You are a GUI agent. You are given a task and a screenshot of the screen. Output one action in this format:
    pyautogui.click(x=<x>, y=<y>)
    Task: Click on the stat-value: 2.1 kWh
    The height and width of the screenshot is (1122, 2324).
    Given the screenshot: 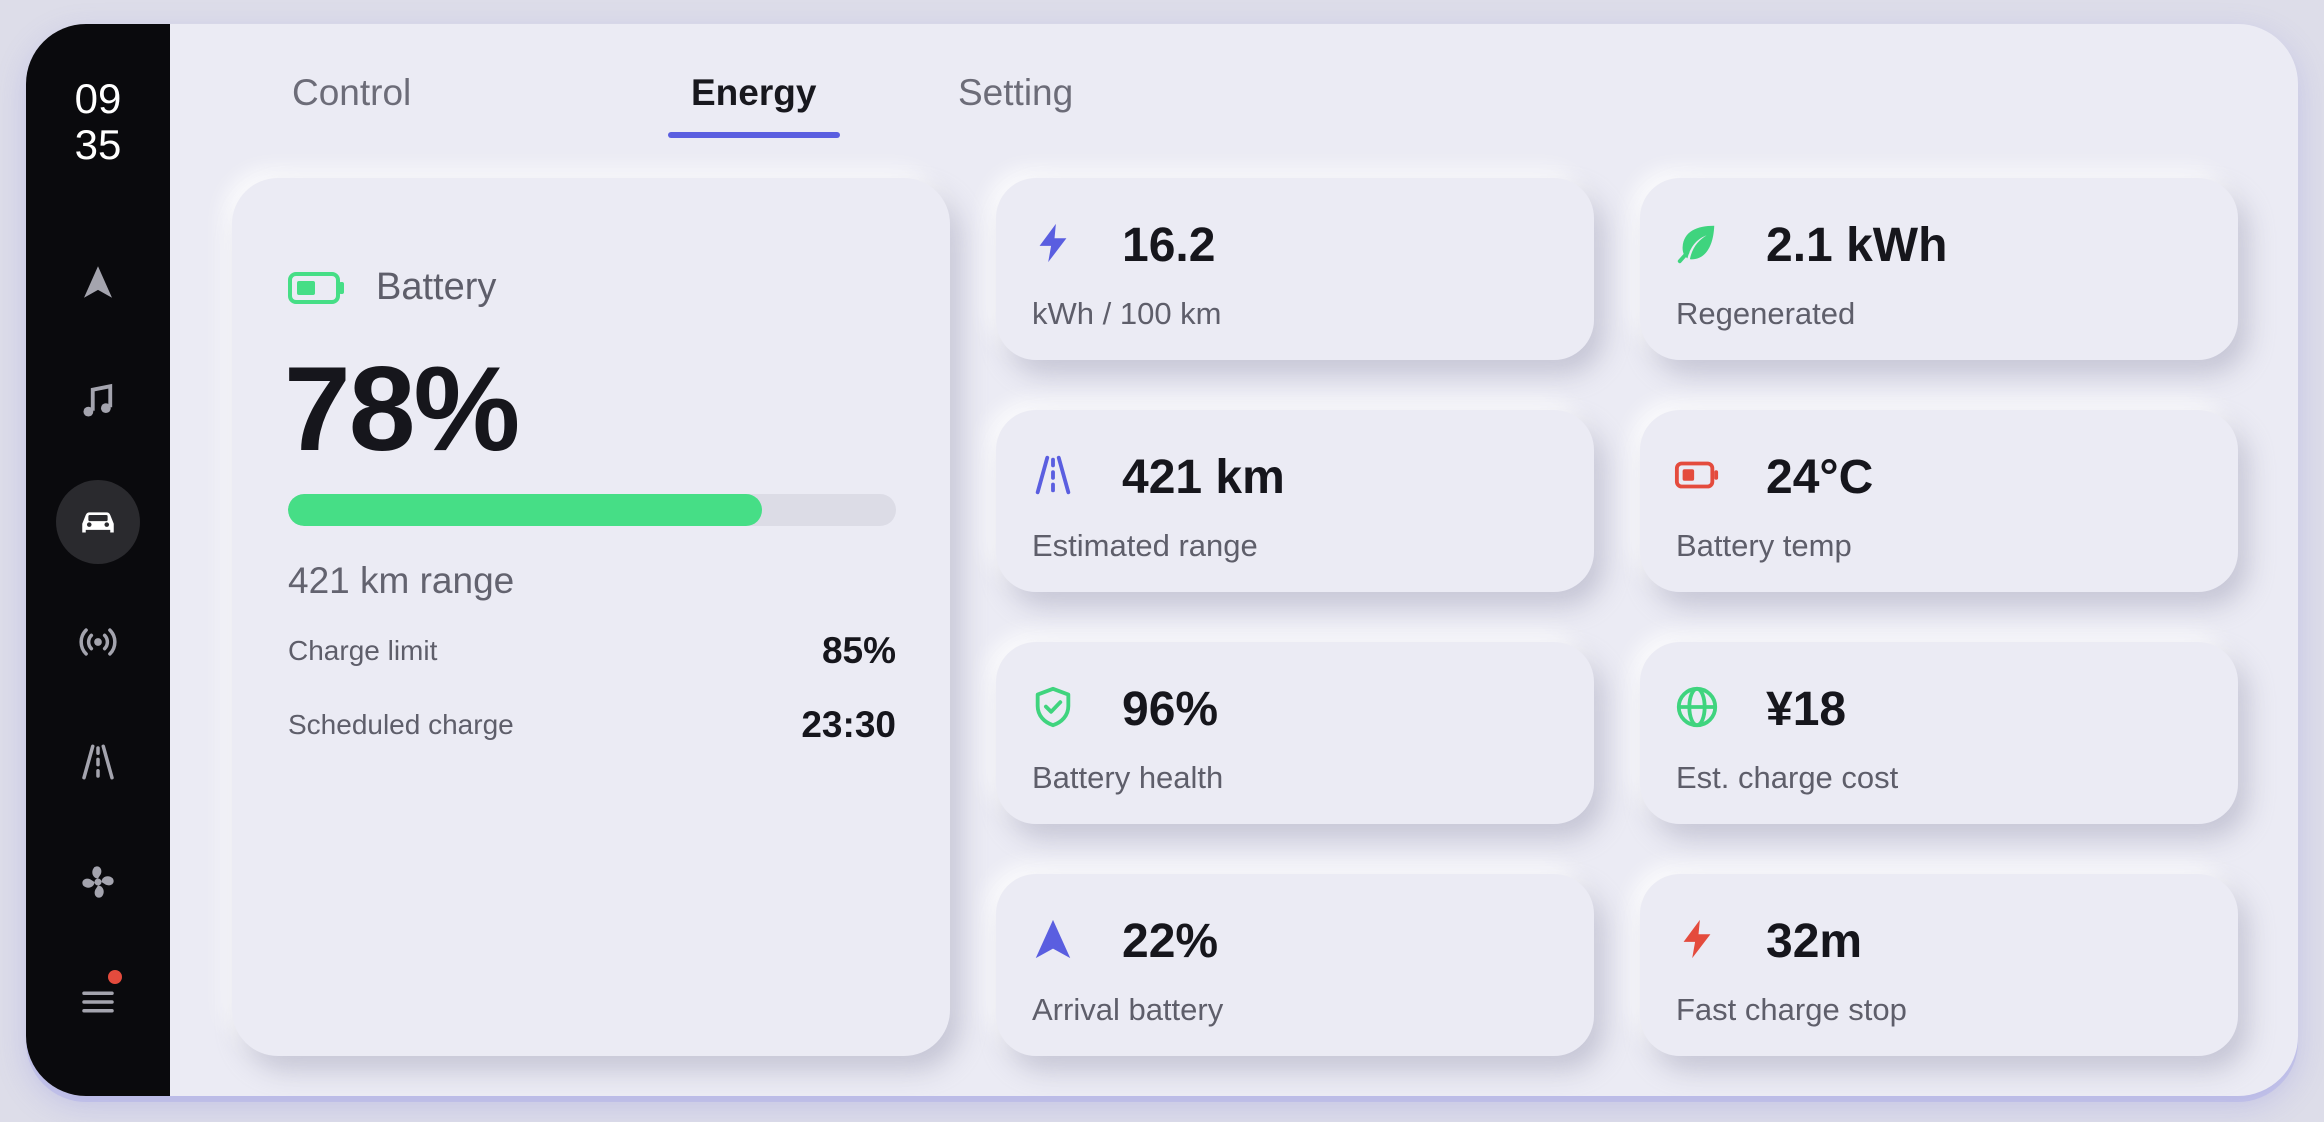 What is the action you would take?
    pyautogui.click(x=1857, y=245)
    